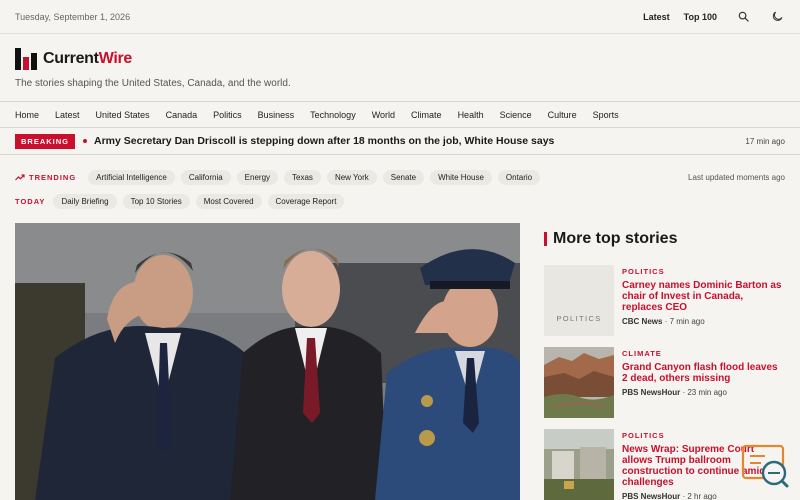  What do you see at coordinates (736, 177) in the screenshot?
I see `last-updated: Last updated moments ago` at bounding box center [736, 177].